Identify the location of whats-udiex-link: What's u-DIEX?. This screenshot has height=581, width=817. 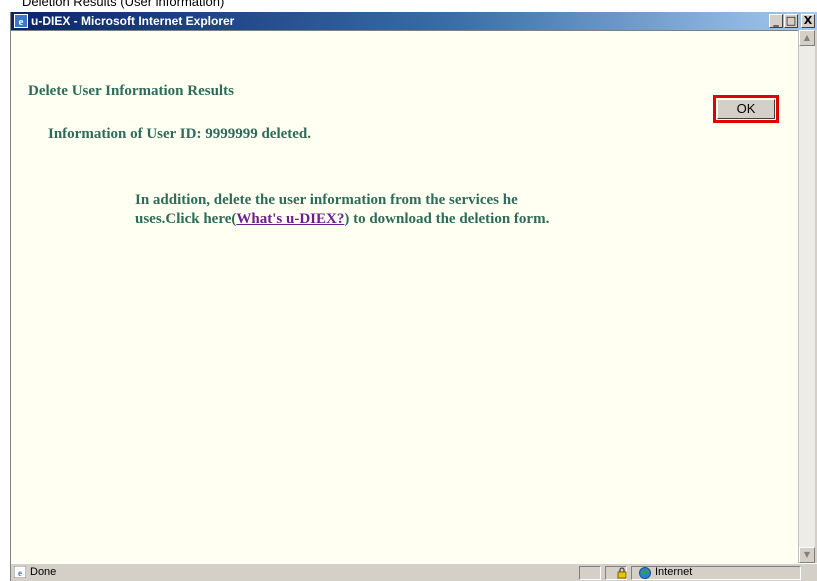
(290, 219).